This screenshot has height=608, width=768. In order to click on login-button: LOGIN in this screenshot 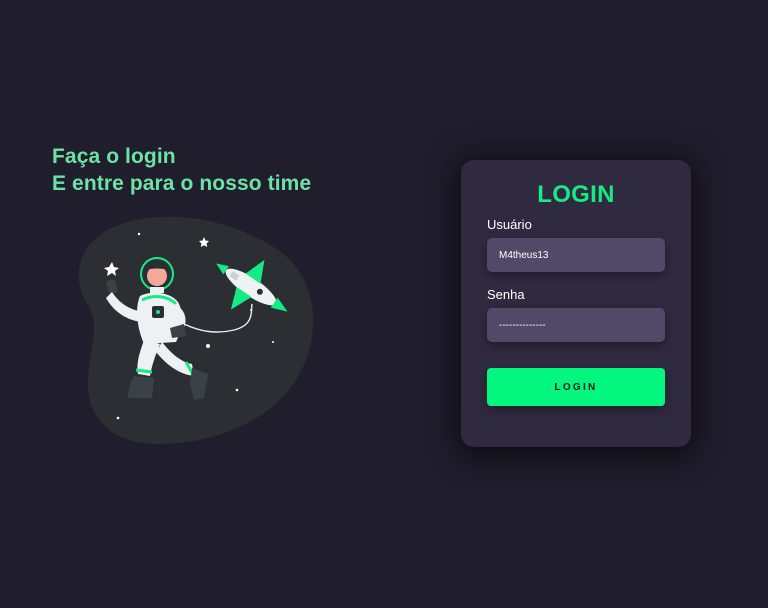, I will do `click(576, 387)`.